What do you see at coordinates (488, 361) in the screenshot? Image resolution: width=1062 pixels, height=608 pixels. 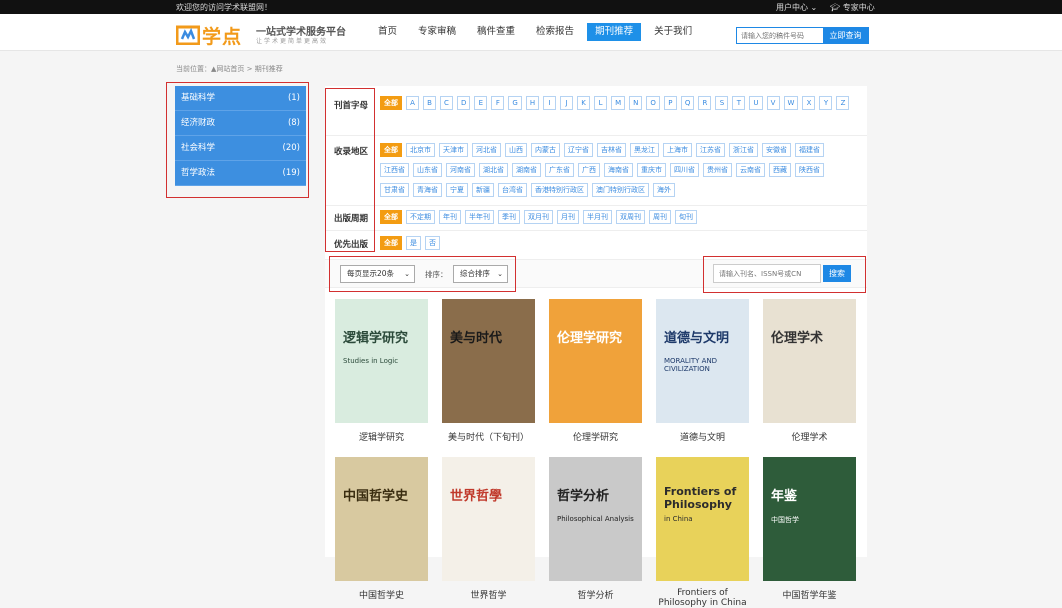 I see `journal-cover-image: 美与时代` at bounding box center [488, 361].